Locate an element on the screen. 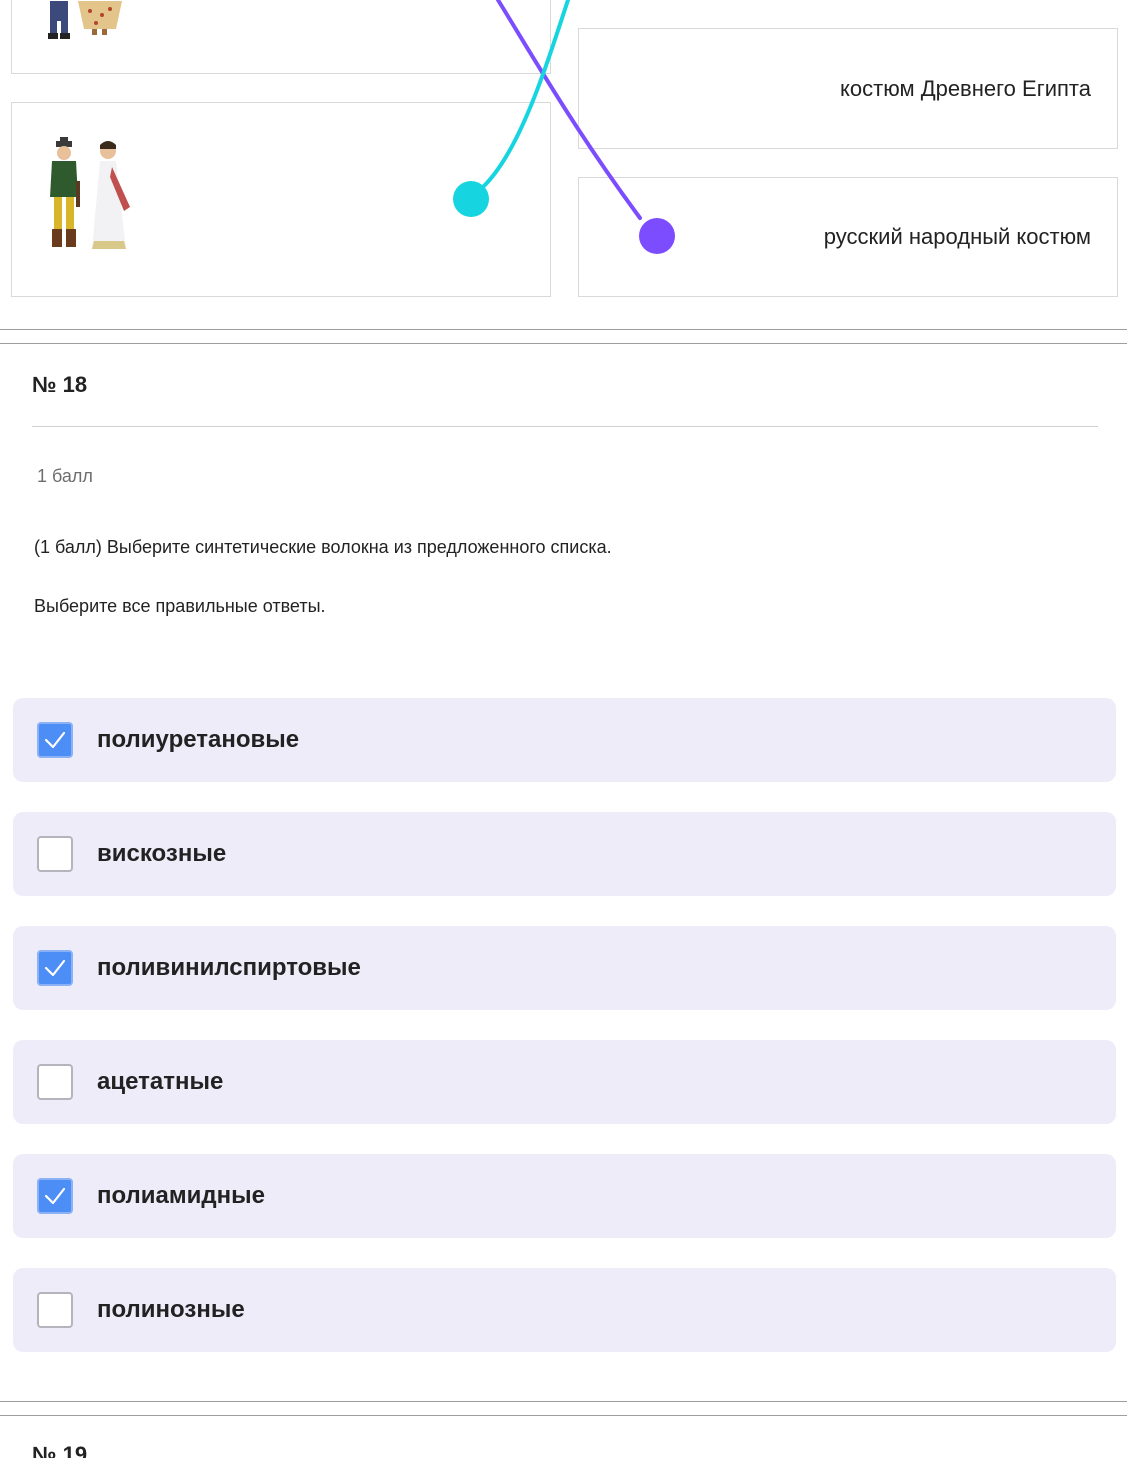 This screenshot has width=1127, height=1458. answer-option: полиуретановые is located at coordinates (564, 740).